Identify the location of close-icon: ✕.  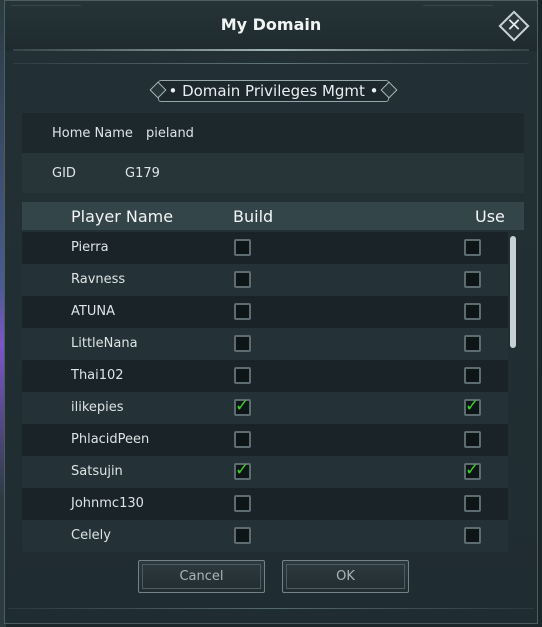
(514, 25).